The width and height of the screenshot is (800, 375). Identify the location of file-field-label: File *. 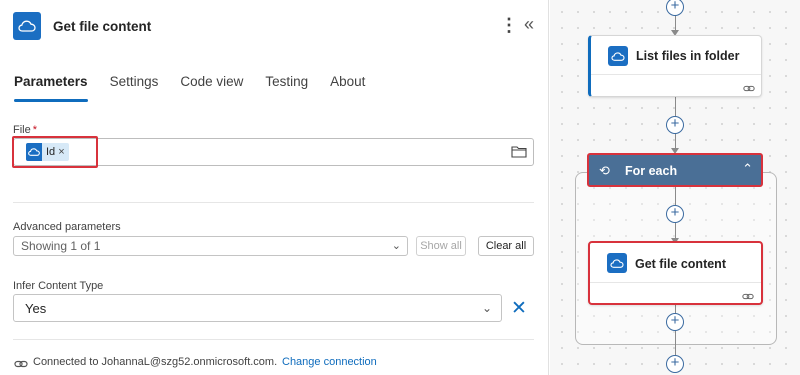
(25, 130).